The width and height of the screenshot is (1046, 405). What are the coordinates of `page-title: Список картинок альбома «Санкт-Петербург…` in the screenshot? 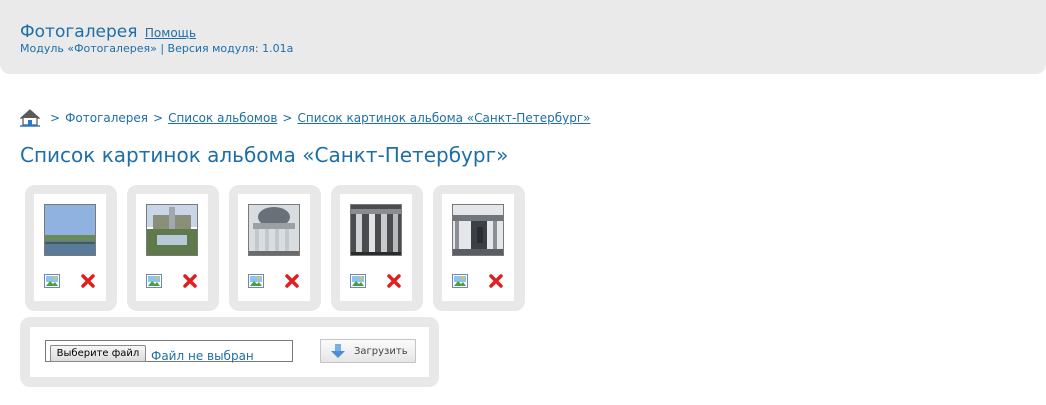 It's located at (264, 155).